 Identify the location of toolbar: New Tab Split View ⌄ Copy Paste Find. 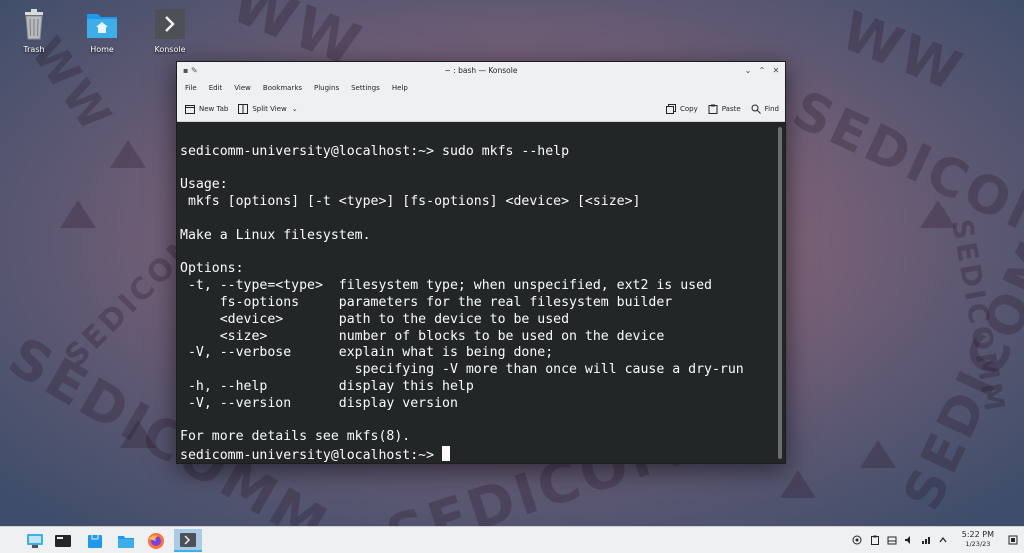
(481, 109).